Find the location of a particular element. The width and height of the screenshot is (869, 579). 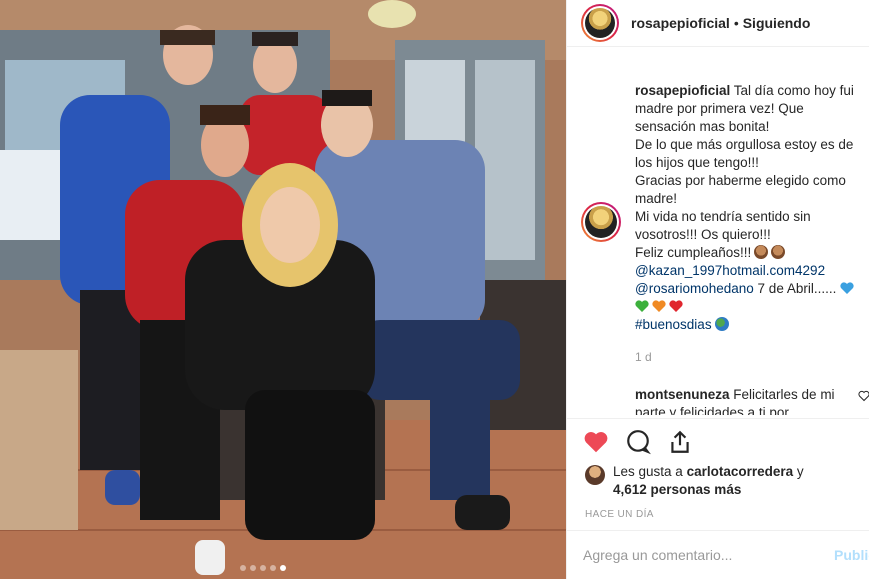

caption-line: Feliz cumpleaños!!! is located at coordinates (693, 252).